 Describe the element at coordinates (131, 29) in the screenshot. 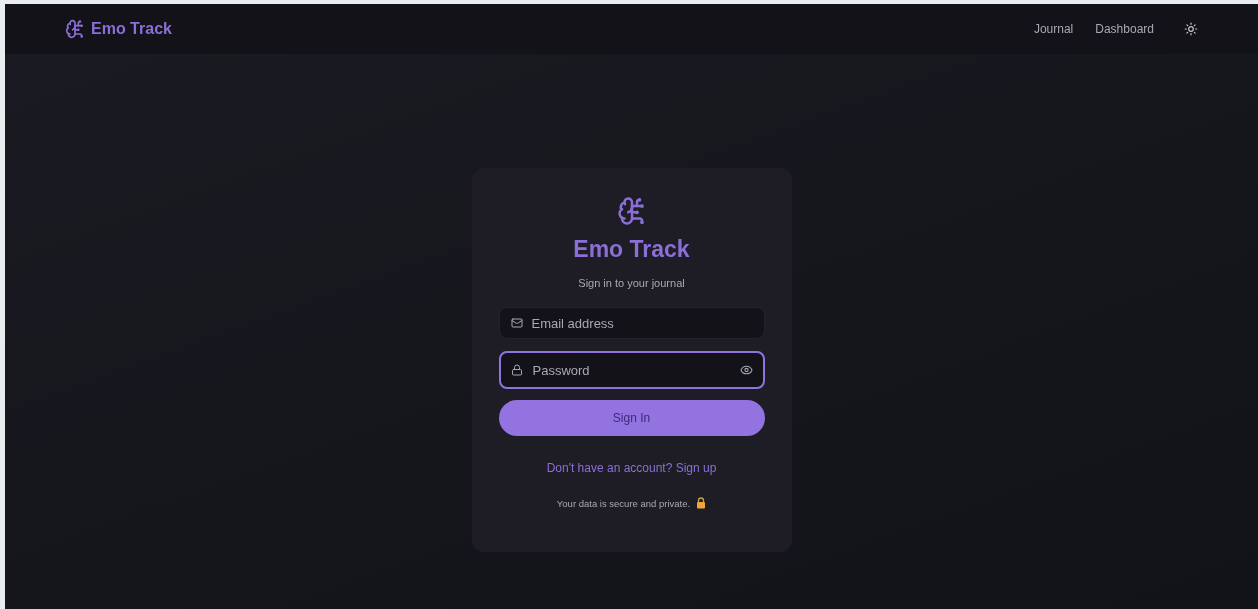

I see `brand-name: Emo Track` at that location.